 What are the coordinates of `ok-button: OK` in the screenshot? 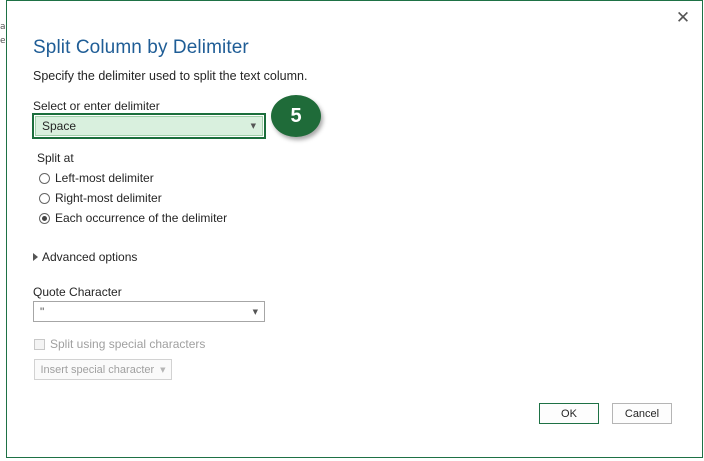 It's located at (569, 413).